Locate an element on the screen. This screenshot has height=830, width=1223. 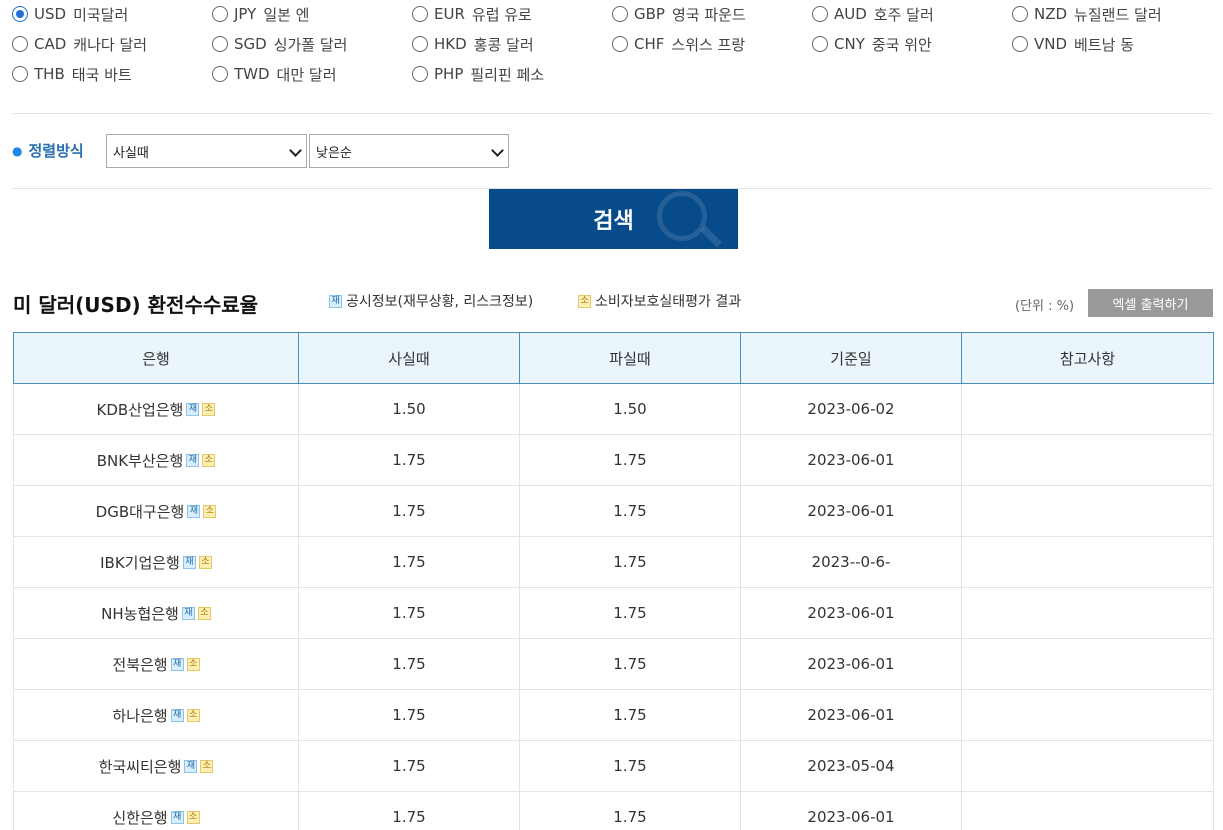
currency-code: CNY is located at coordinates (849, 44).